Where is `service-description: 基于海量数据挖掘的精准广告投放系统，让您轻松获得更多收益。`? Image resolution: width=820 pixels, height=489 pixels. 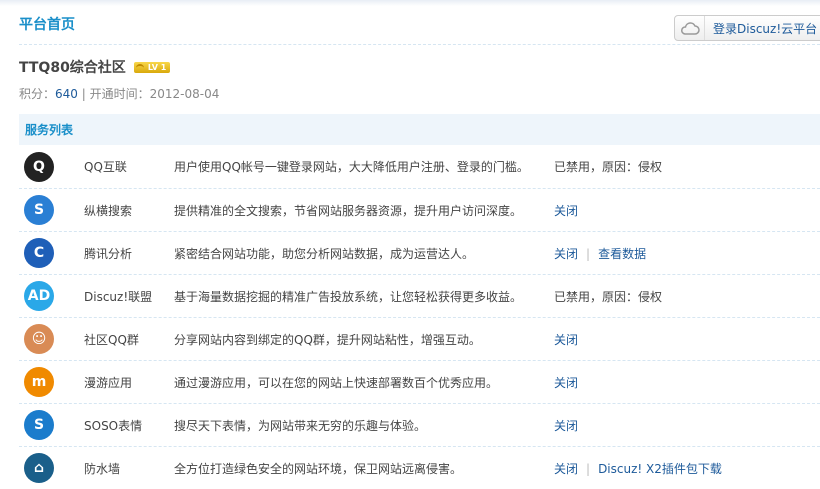
service-description: 基于海量数据挖掘的精准广告投放系统，让您轻松获得更多收益。 is located at coordinates (348, 296).